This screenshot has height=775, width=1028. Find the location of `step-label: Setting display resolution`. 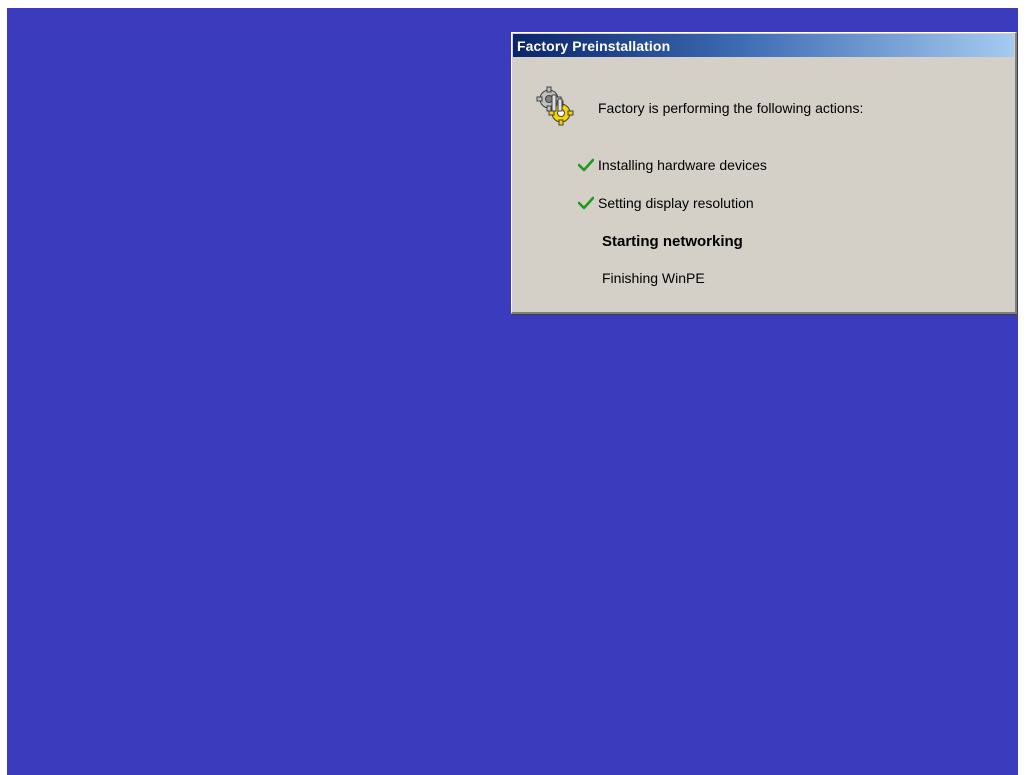

step-label: Setting display resolution is located at coordinates (676, 203).